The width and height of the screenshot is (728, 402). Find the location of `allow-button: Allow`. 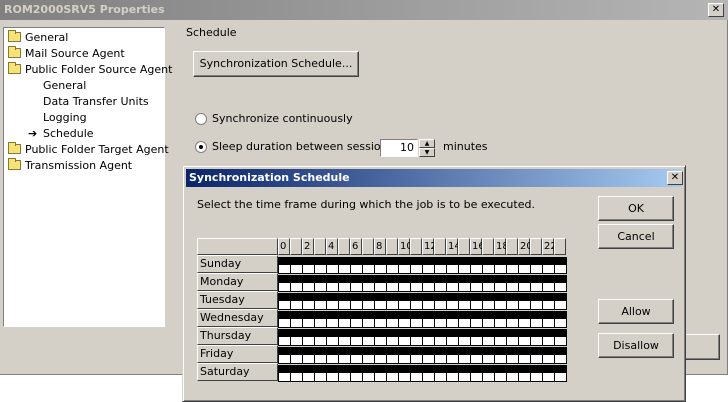

allow-button: Allow is located at coordinates (636, 311).